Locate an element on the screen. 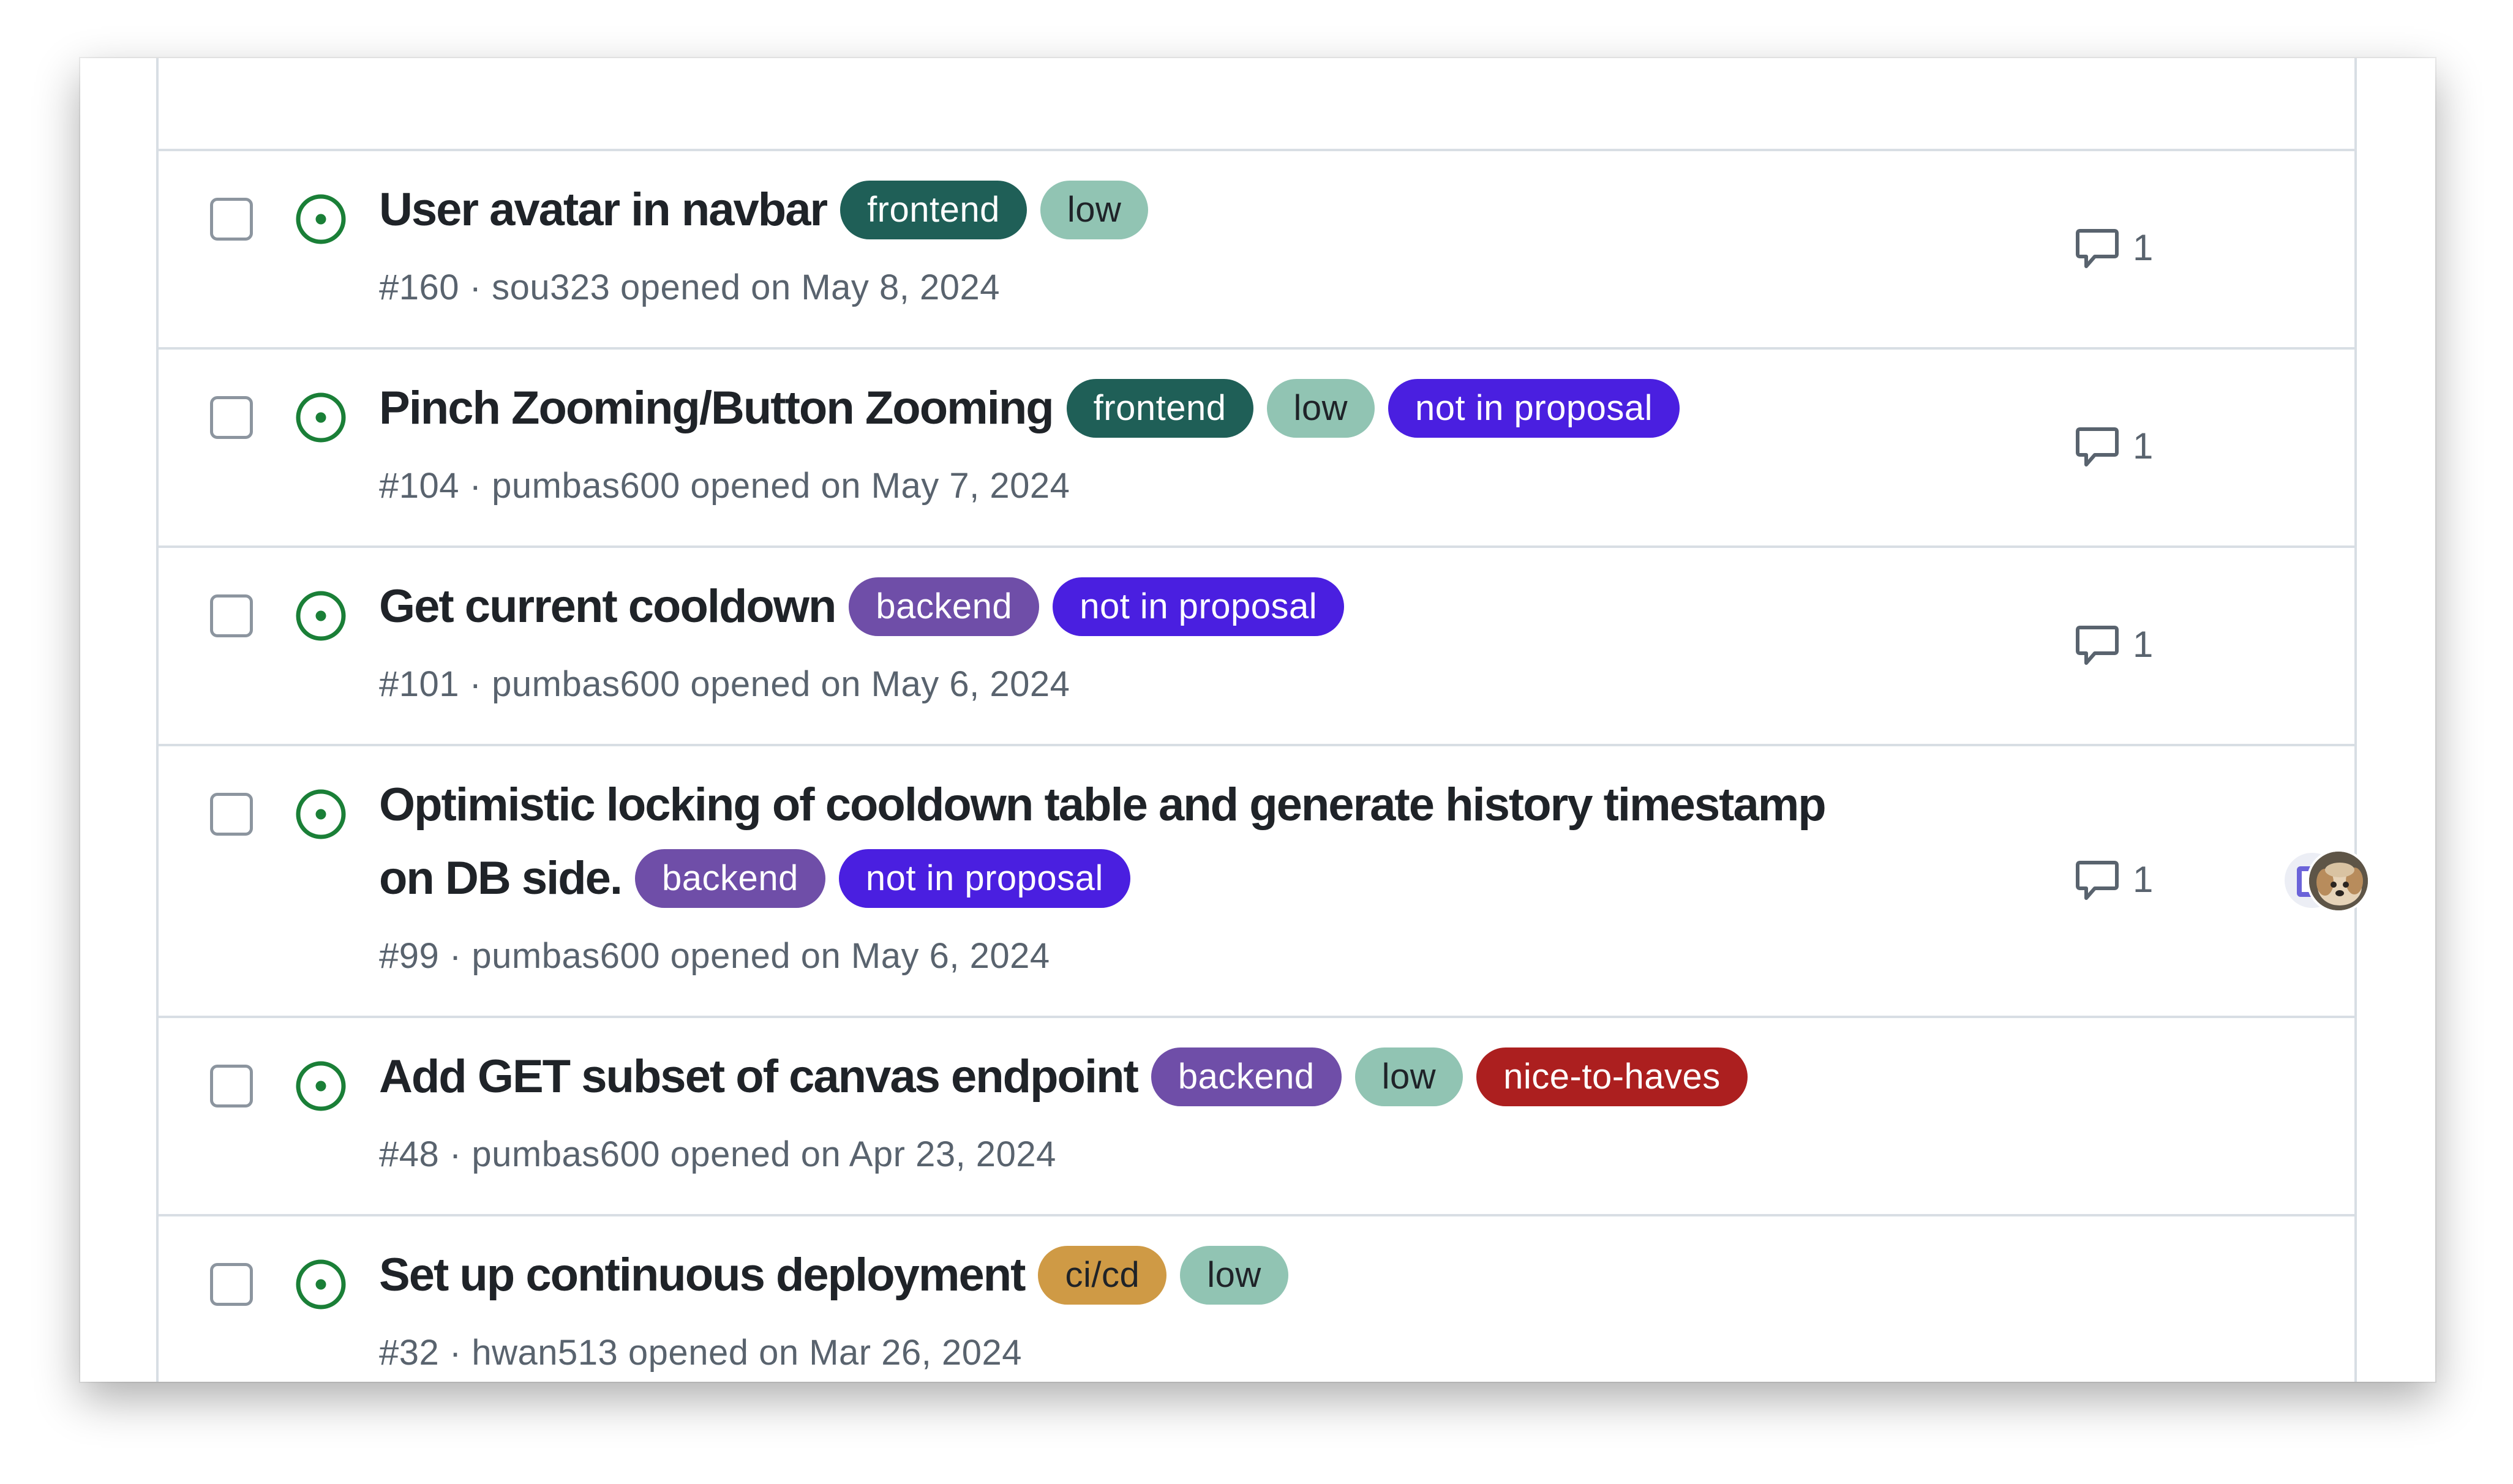 This screenshot has width=2513, height=1484. assignee-avatar-dog is located at coordinates (2338, 881).